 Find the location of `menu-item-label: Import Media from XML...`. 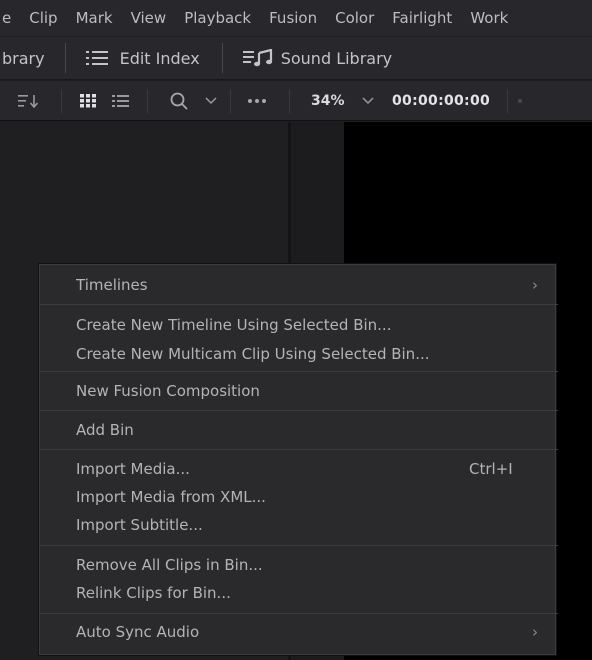

menu-item-label: Import Media from XML... is located at coordinates (171, 497).